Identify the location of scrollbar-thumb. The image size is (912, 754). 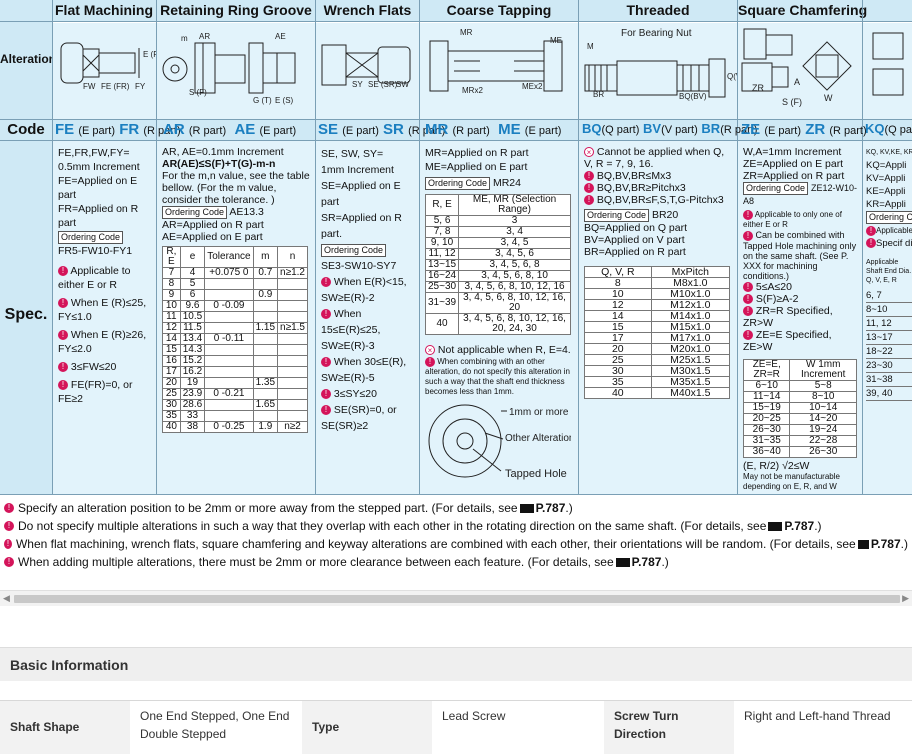
(457, 599).